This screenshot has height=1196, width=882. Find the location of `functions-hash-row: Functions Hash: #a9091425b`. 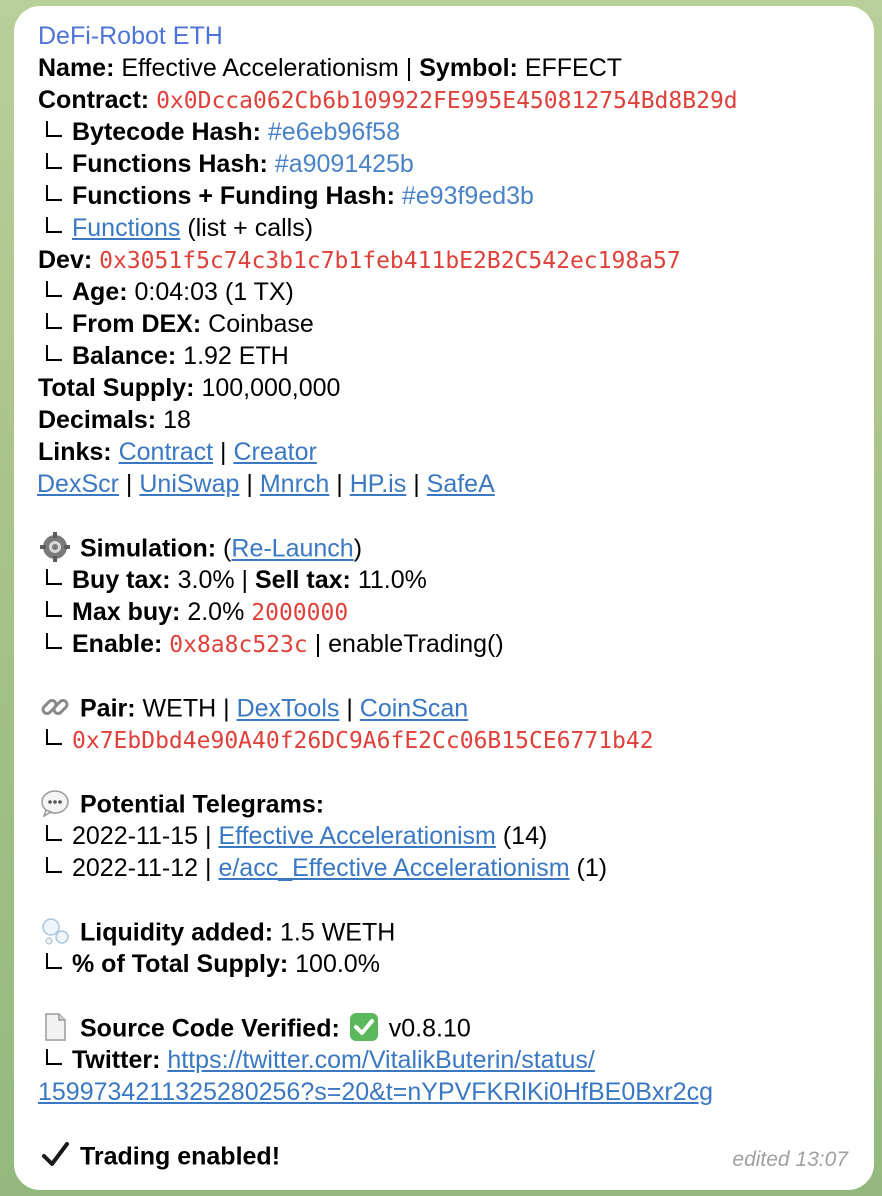

functions-hash-row: Functions Hash: #a9091425b is located at coordinates (456, 164).